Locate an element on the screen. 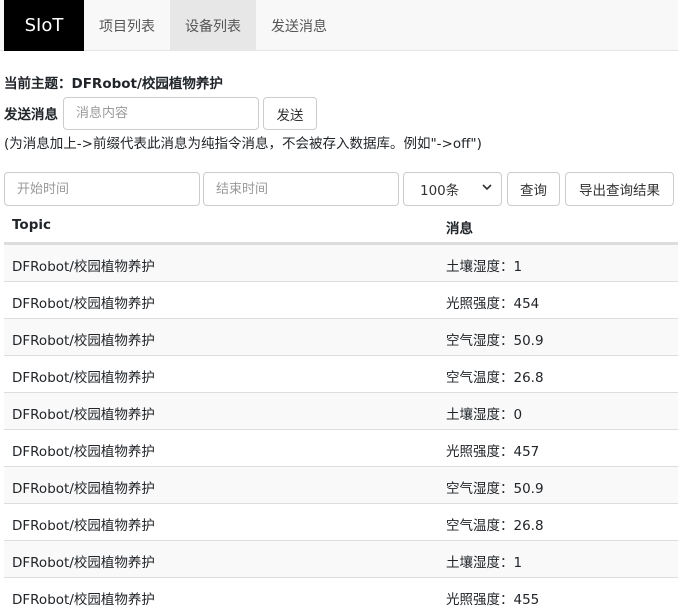 This screenshot has width=678, height=613. table-row: DFRobot/校园植物养护 光照强度：454 is located at coordinates (341, 299).